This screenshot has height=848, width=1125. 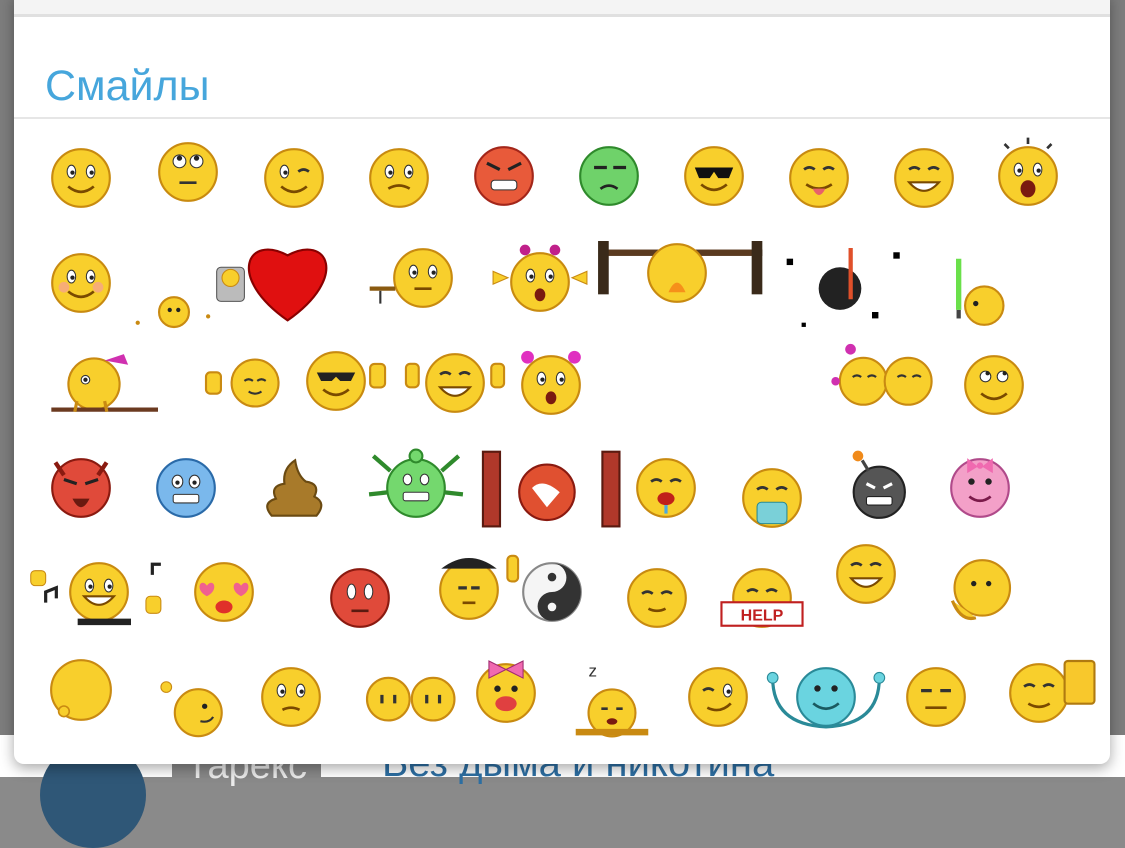 What do you see at coordinates (551, 383) in the screenshot?
I see `girl-surprised-smiley-icon` at bounding box center [551, 383].